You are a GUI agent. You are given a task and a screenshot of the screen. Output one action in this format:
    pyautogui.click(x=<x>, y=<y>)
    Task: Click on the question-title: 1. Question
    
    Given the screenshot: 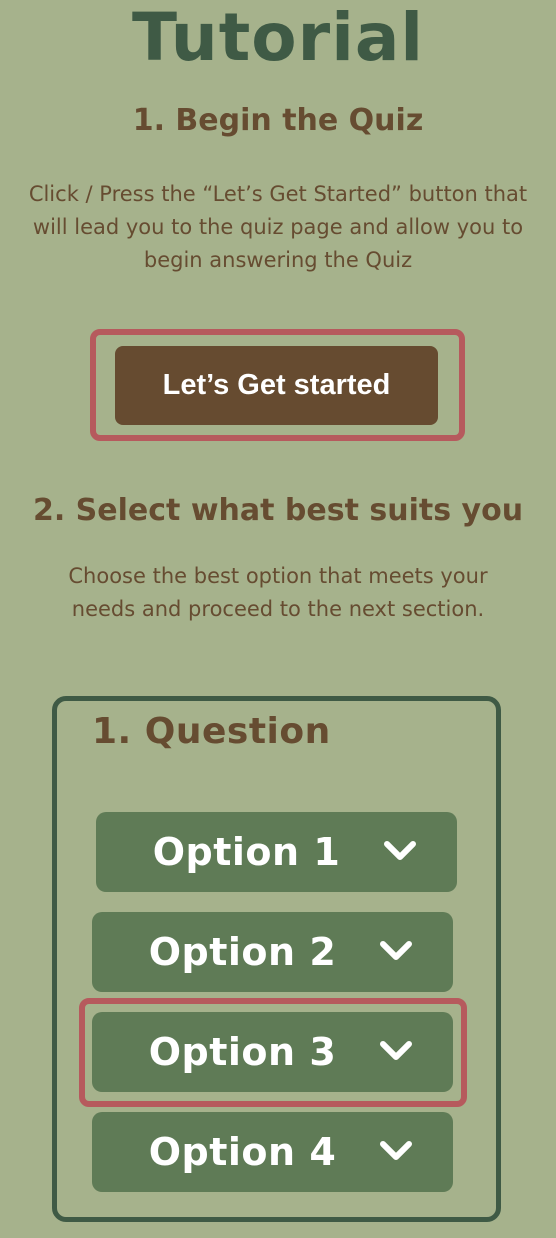 What is the action you would take?
    pyautogui.click(x=211, y=731)
    